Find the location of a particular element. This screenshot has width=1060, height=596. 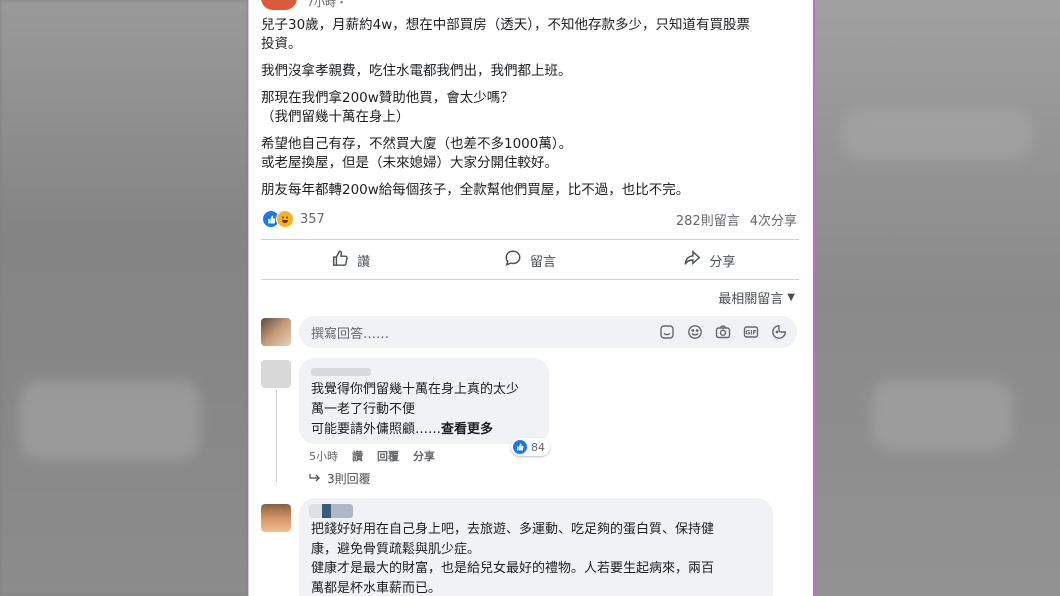

sort-label: 最相關留言 is located at coordinates (751, 299).